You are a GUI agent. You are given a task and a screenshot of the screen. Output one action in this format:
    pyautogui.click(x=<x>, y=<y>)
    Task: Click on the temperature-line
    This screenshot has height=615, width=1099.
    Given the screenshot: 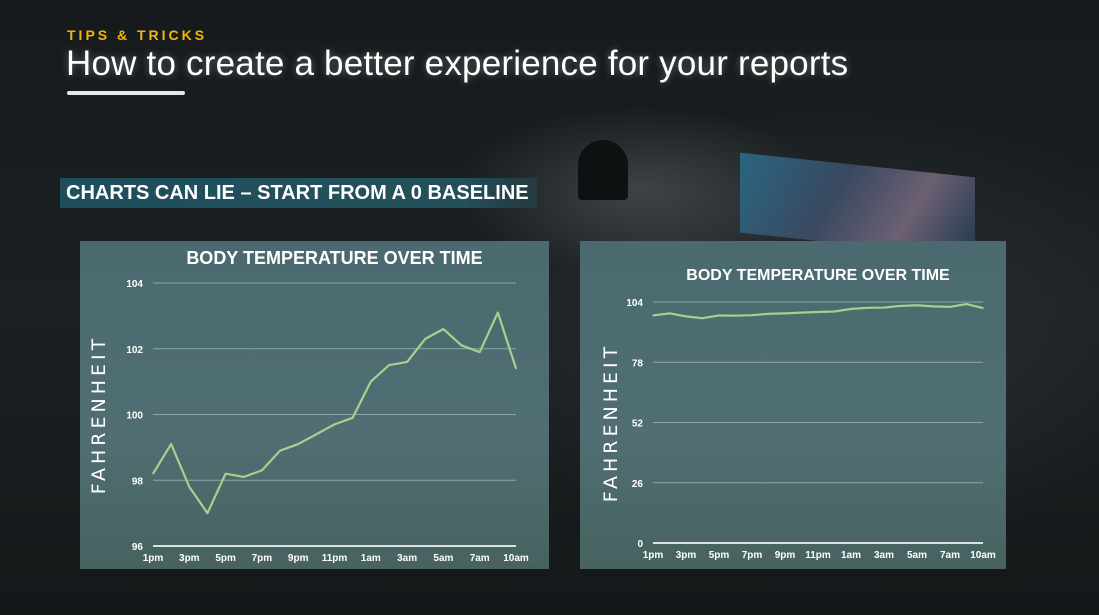 What is the action you would take?
    pyautogui.click(x=335, y=413)
    